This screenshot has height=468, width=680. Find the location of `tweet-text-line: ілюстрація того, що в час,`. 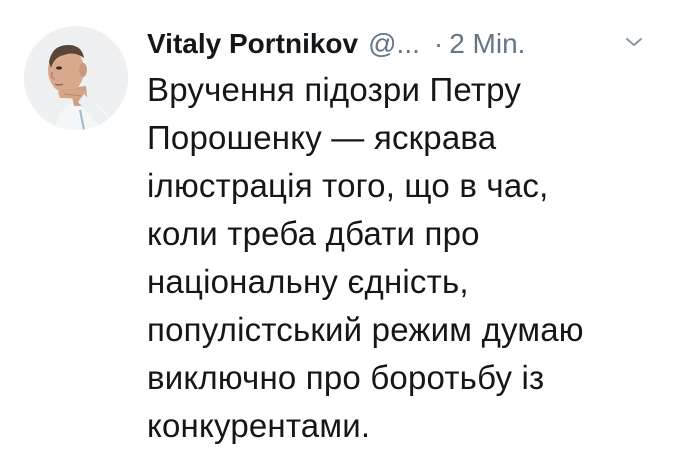

tweet-text-line: ілюстрація того, що в час, is located at coordinates (348, 185).